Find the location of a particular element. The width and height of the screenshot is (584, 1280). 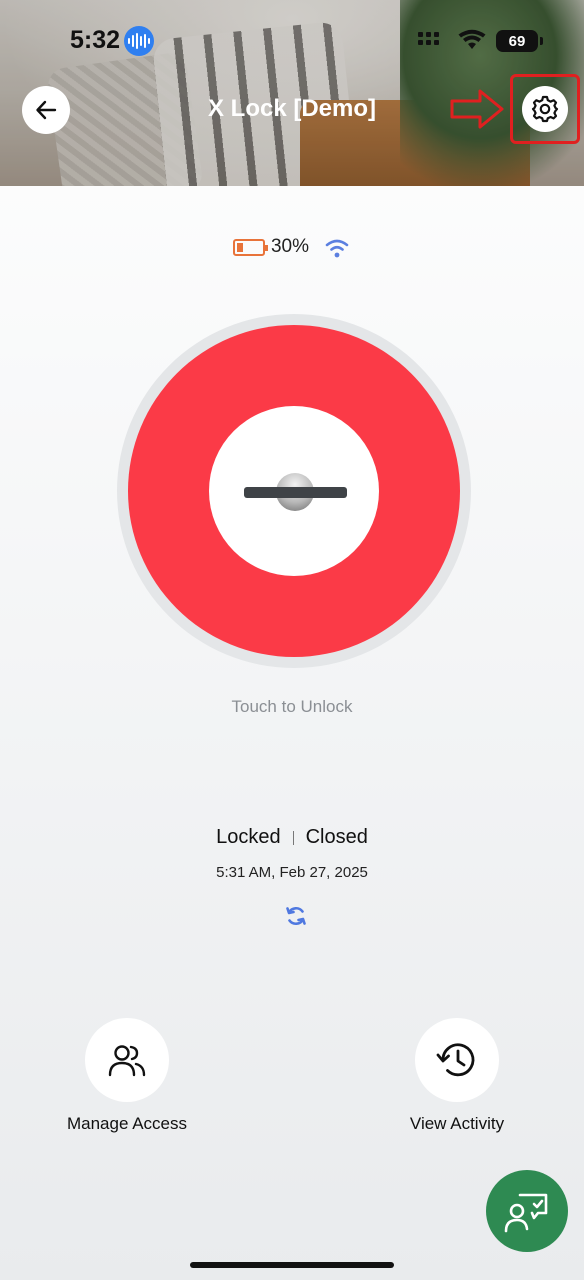

refresh-icon is located at coordinates (296, 916).